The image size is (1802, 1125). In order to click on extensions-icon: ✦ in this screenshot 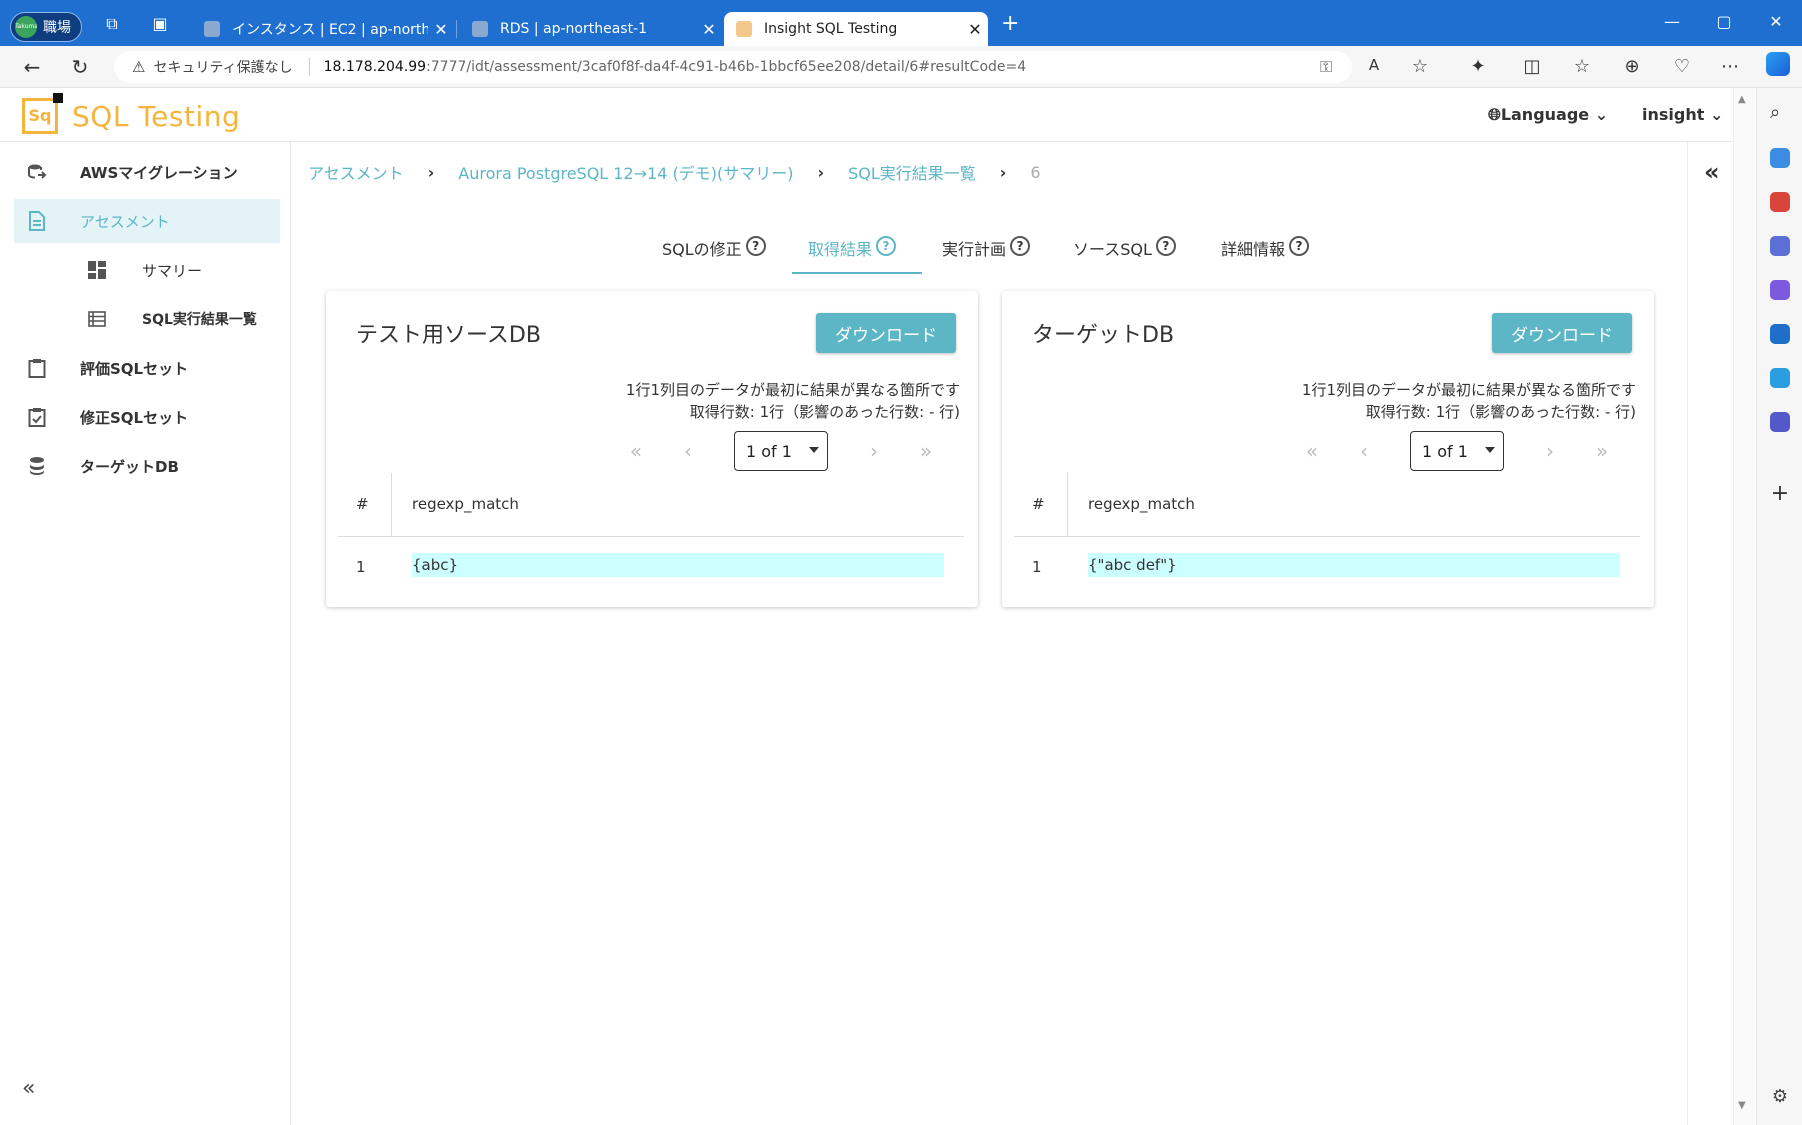, I will do `click(1478, 66)`.